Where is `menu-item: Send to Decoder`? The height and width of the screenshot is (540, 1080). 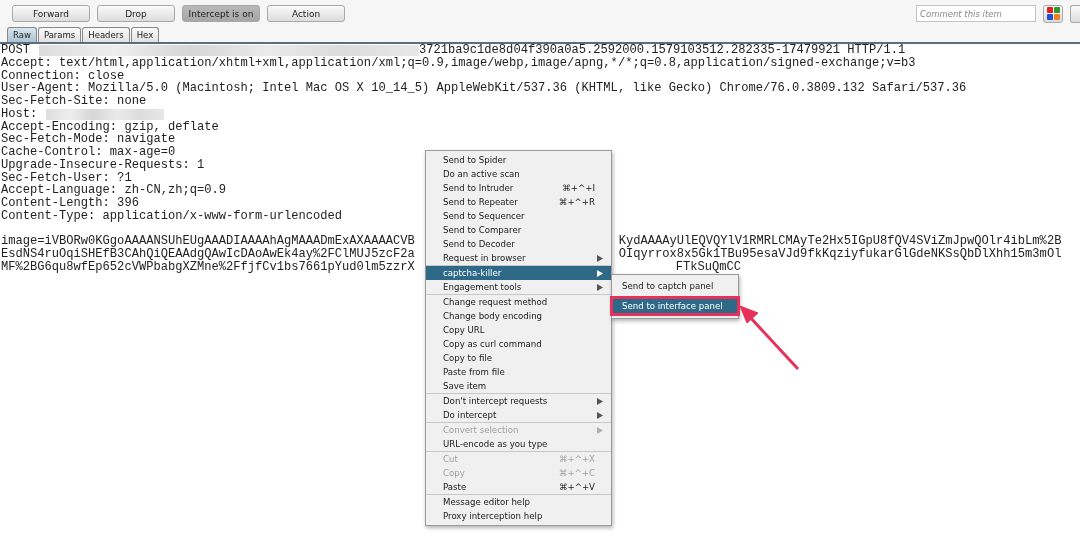 menu-item: Send to Decoder is located at coordinates (518, 244).